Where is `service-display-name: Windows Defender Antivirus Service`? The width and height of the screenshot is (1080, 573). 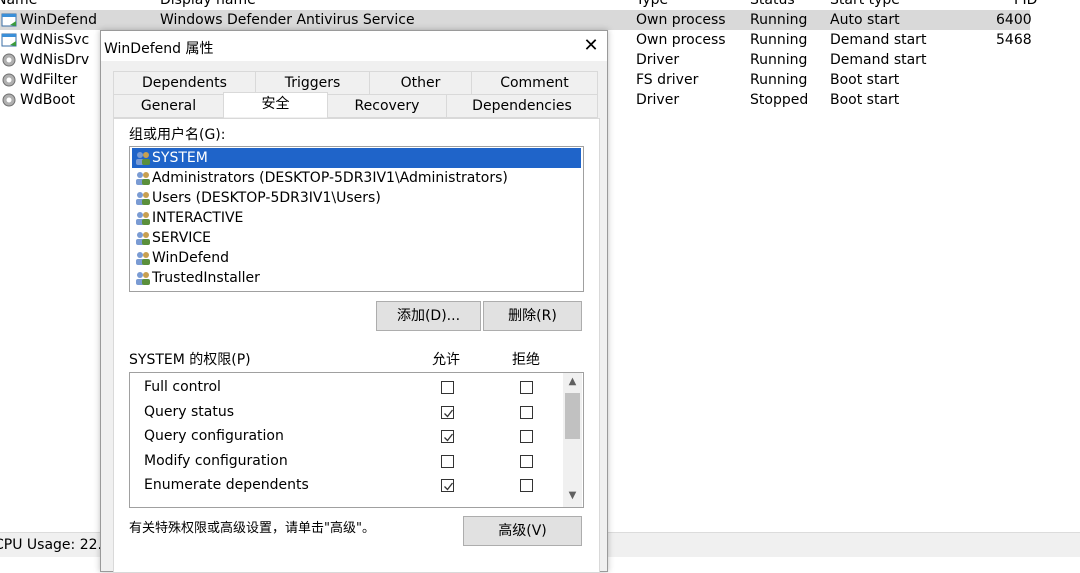 service-display-name: Windows Defender Antivirus Service is located at coordinates (287, 20).